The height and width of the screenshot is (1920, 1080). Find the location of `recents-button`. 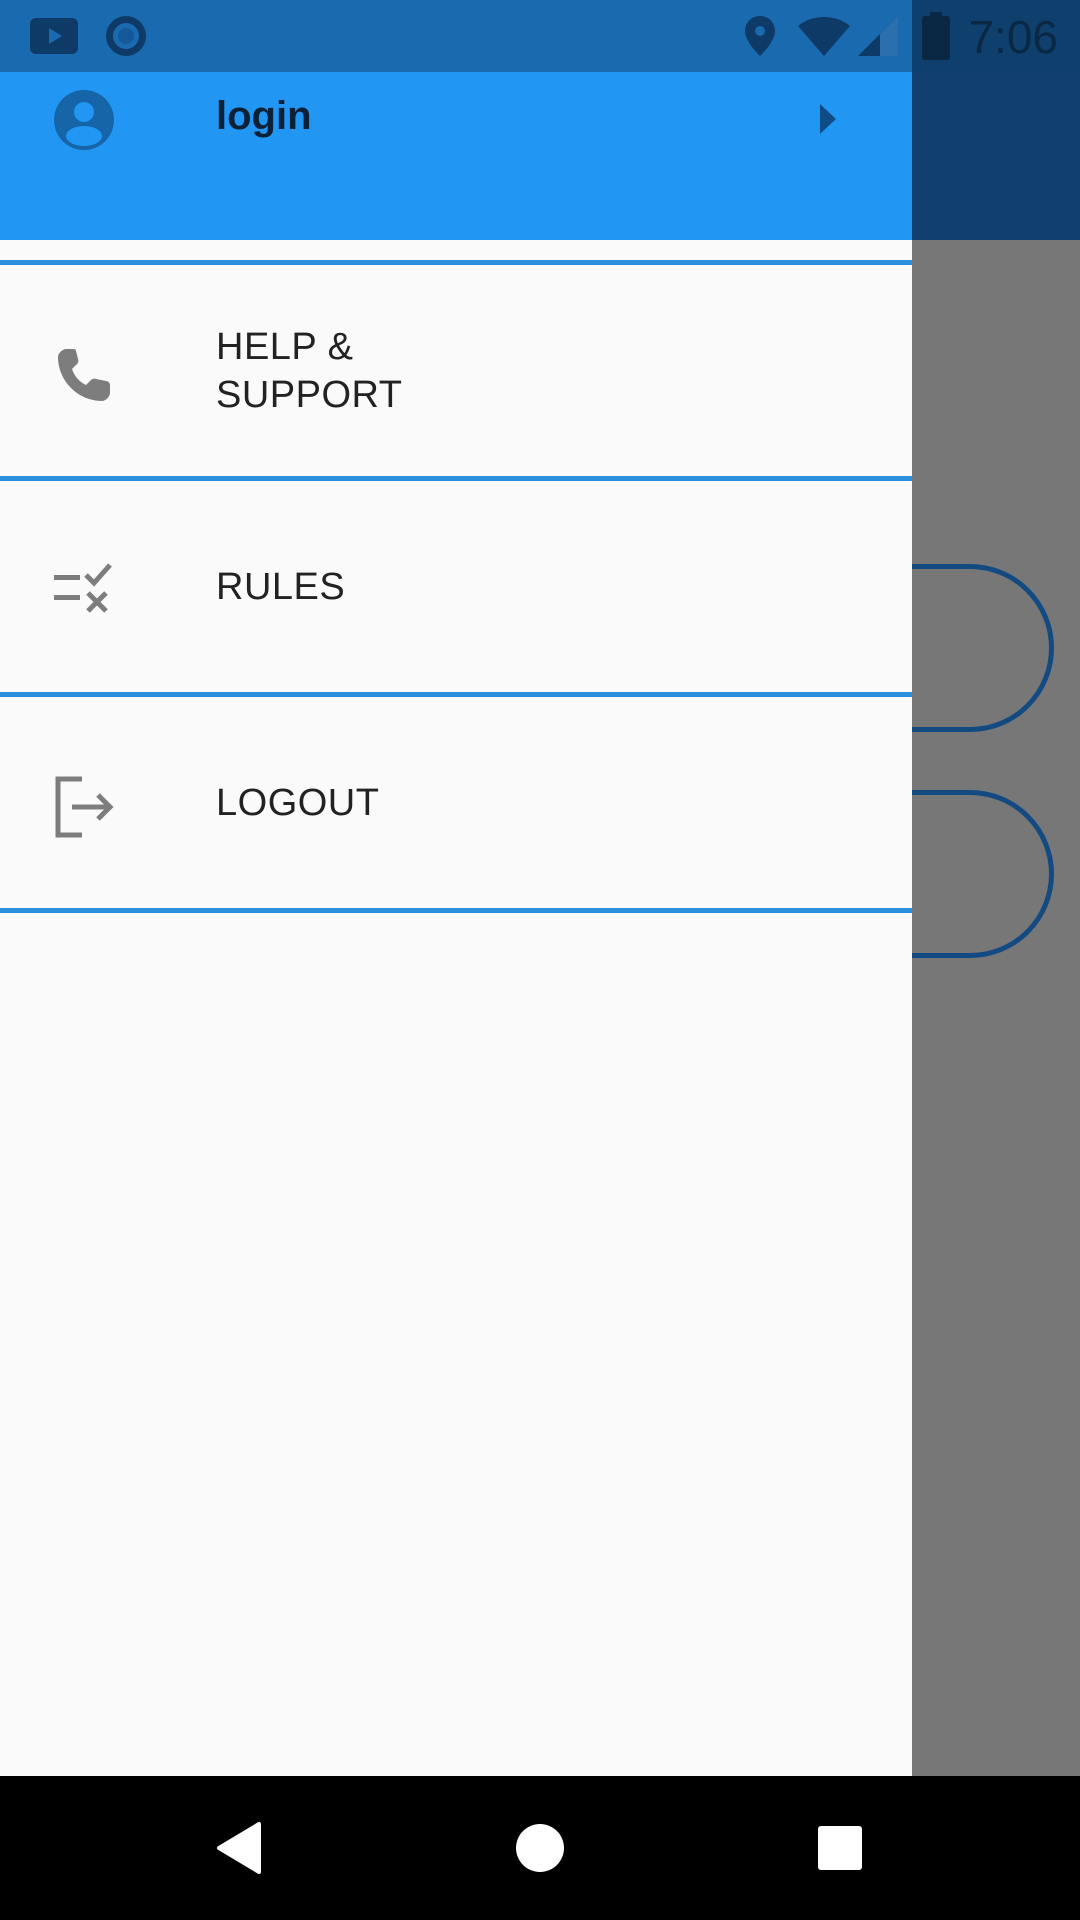

recents-button is located at coordinates (840, 1848).